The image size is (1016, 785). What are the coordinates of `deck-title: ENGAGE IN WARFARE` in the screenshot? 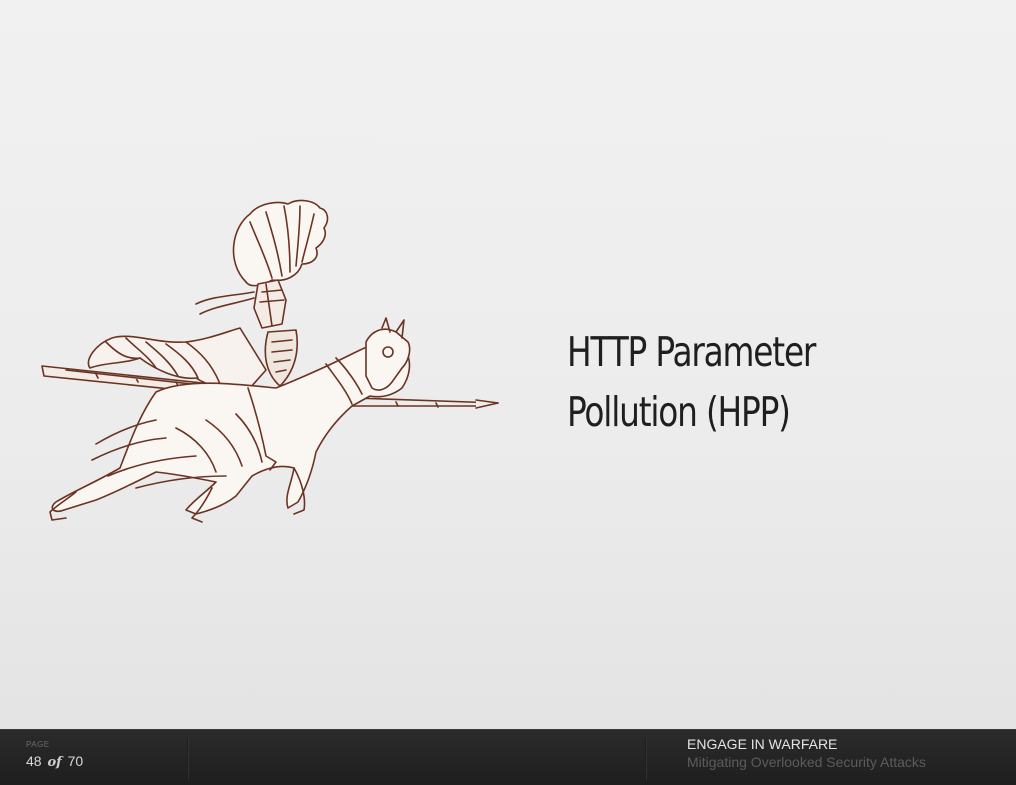 It's located at (762, 744).